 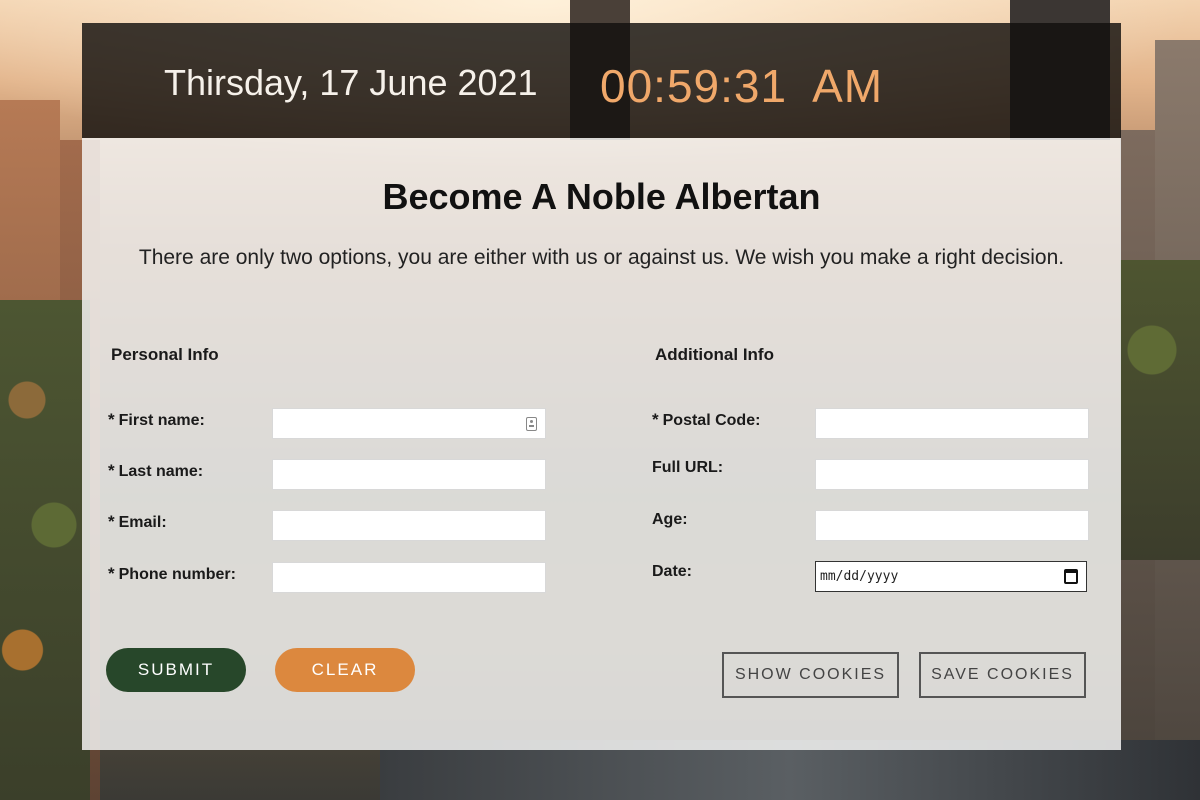 I want to click on trees-right, so click(x=1160, y=410).